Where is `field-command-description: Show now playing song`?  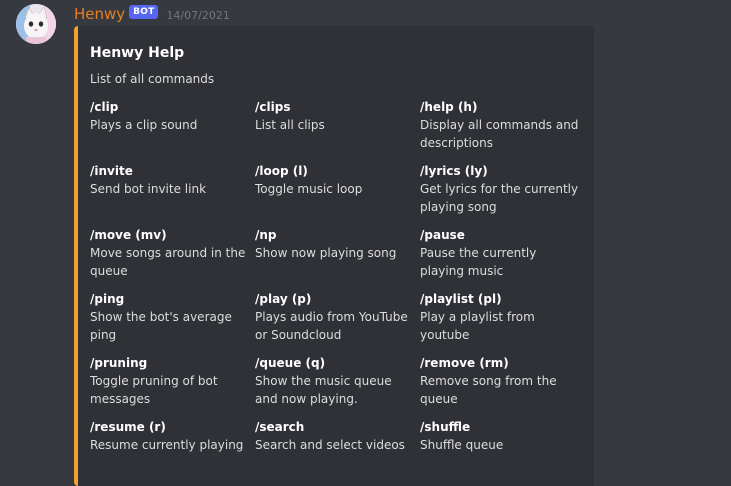
field-command-description: Show now playing song is located at coordinates (326, 253).